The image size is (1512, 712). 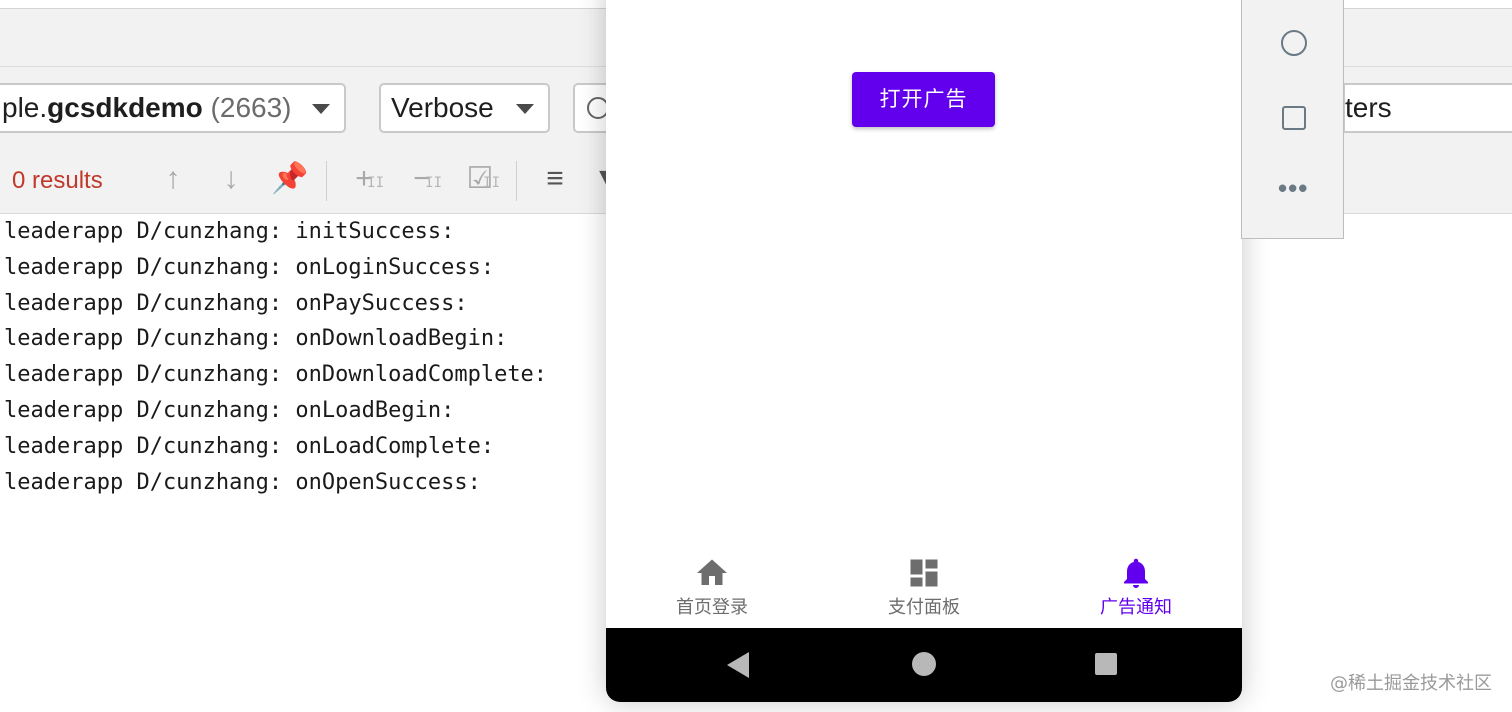 I want to click on process-pid: (2663), so click(x=247, y=107).